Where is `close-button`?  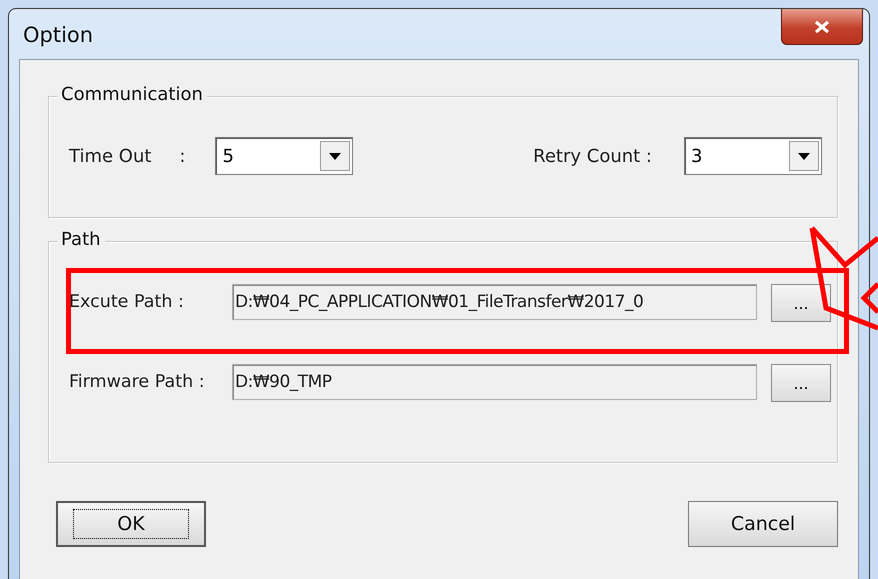
close-button is located at coordinates (822, 27).